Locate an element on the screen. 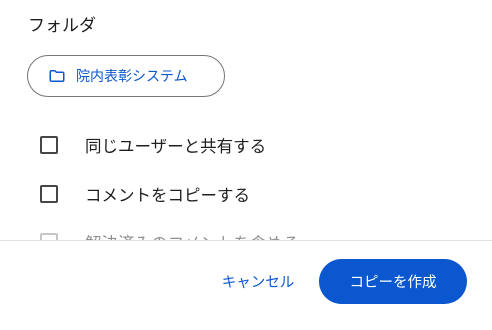  copy-comments-label: コメントをコピーする is located at coordinates (167, 195).